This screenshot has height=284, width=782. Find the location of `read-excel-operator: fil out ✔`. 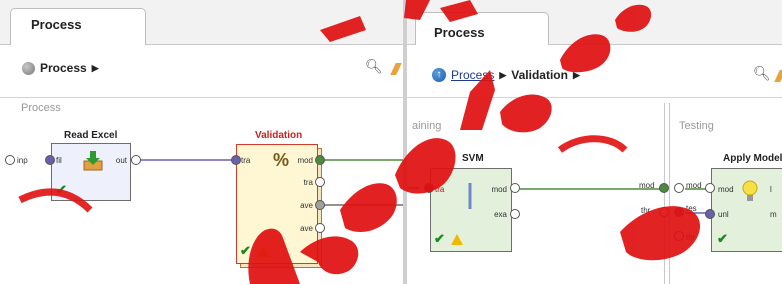

read-excel-operator: fil out ✔ is located at coordinates (91, 172).